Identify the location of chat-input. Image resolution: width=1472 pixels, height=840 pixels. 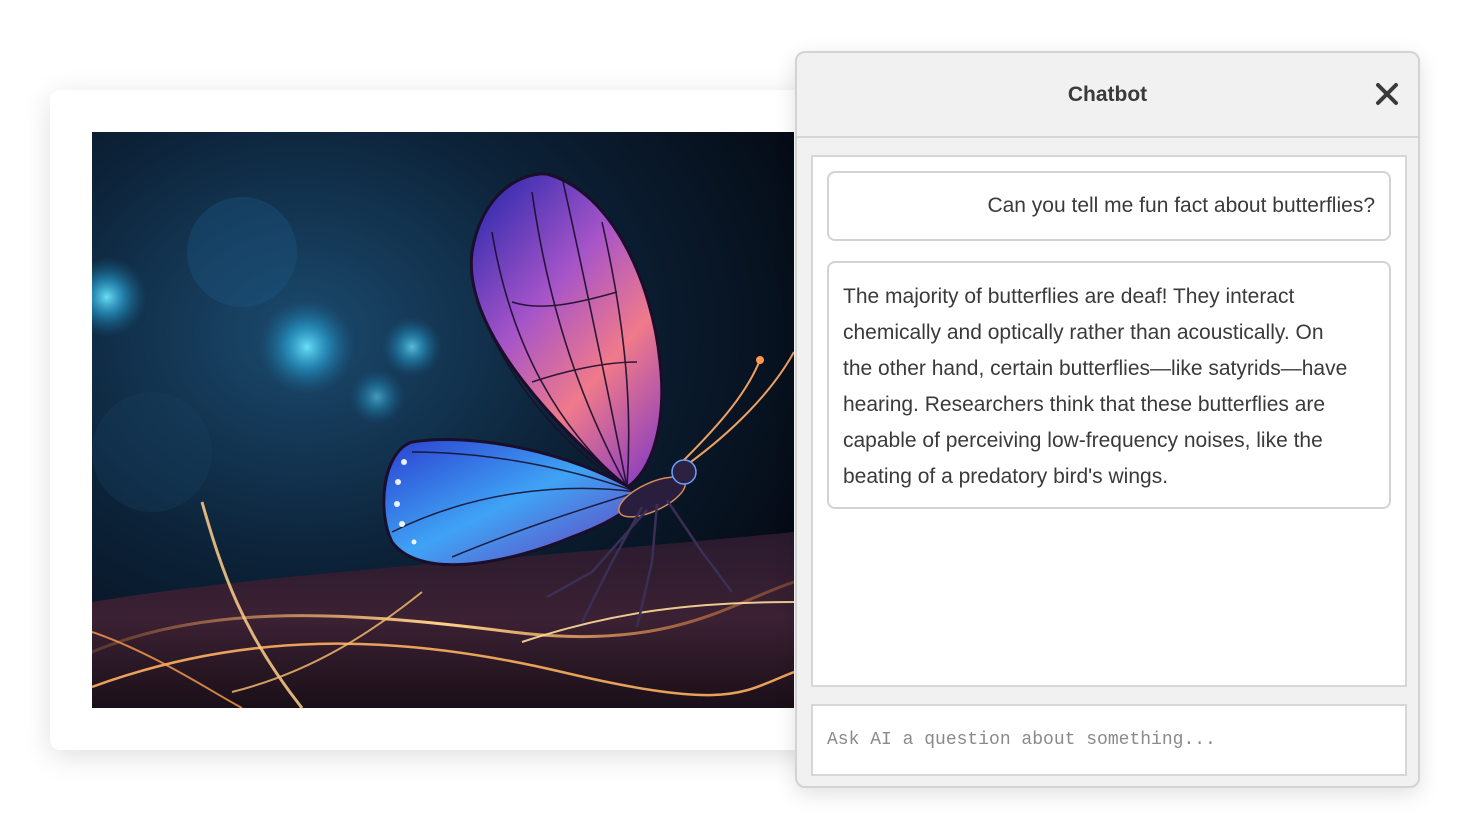
(1109, 740).